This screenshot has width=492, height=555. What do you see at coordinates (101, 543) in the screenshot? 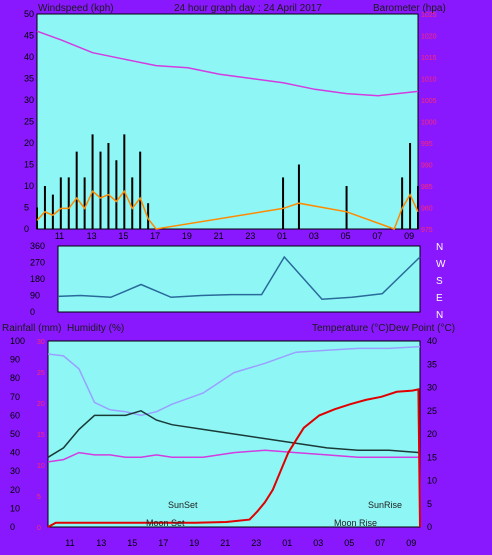
I see `temp-x-tick-label: 13` at bounding box center [101, 543].